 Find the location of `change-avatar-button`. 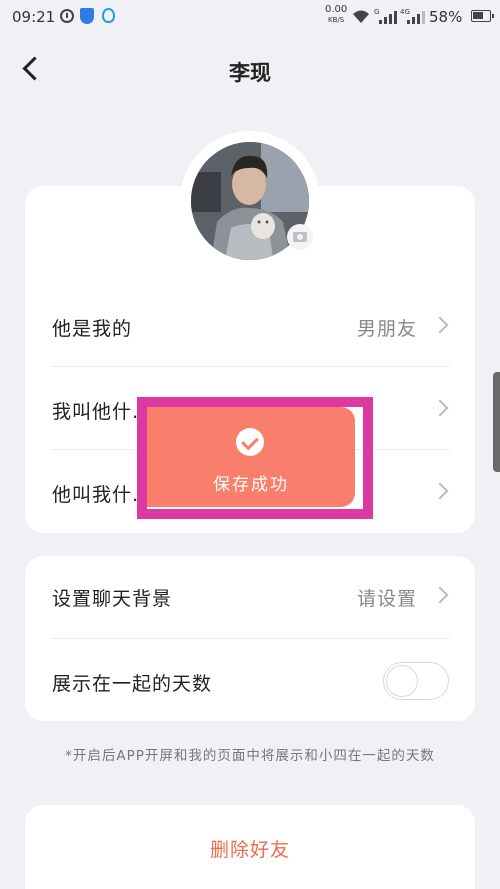

change-avatar-button is located at coordinates (300, 237).